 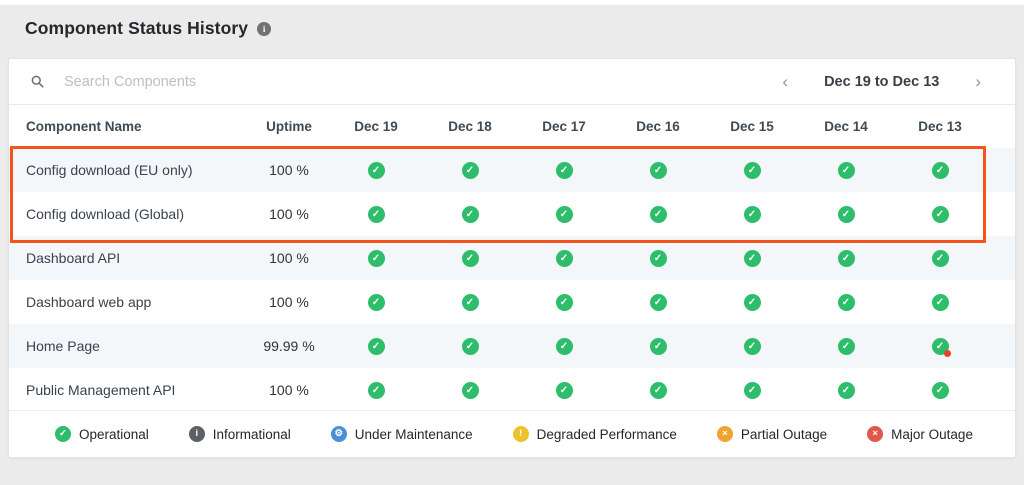 I want to click on toolbar: ‹ Dec 19 to Dec 13 ›, so click(x=512, y=82).